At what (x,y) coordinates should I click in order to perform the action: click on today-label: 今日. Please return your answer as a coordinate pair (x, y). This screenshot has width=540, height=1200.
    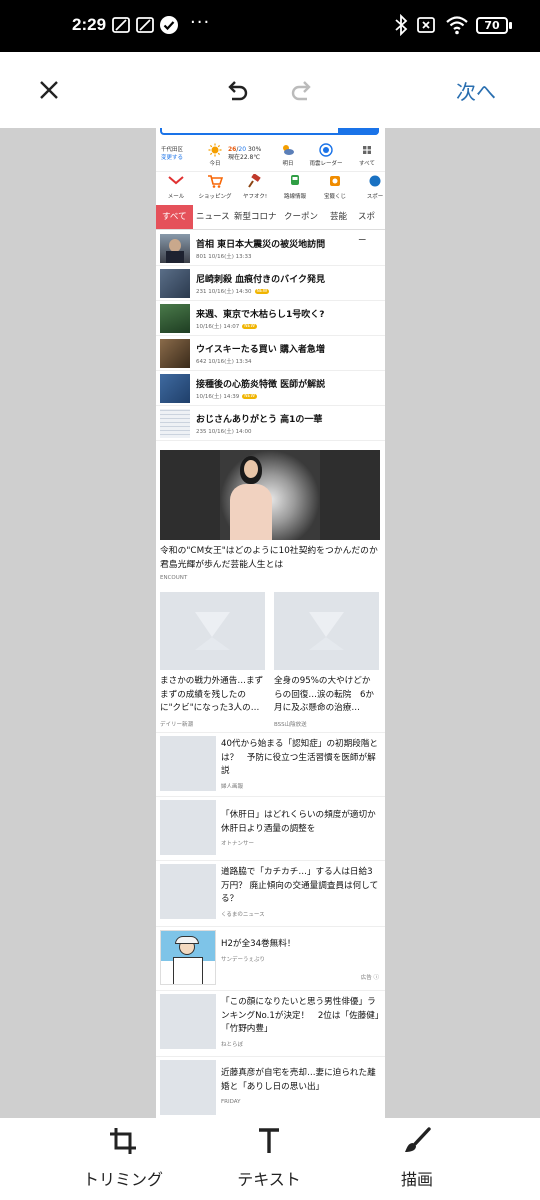
    Looking at the image, I should click on (215, 164).